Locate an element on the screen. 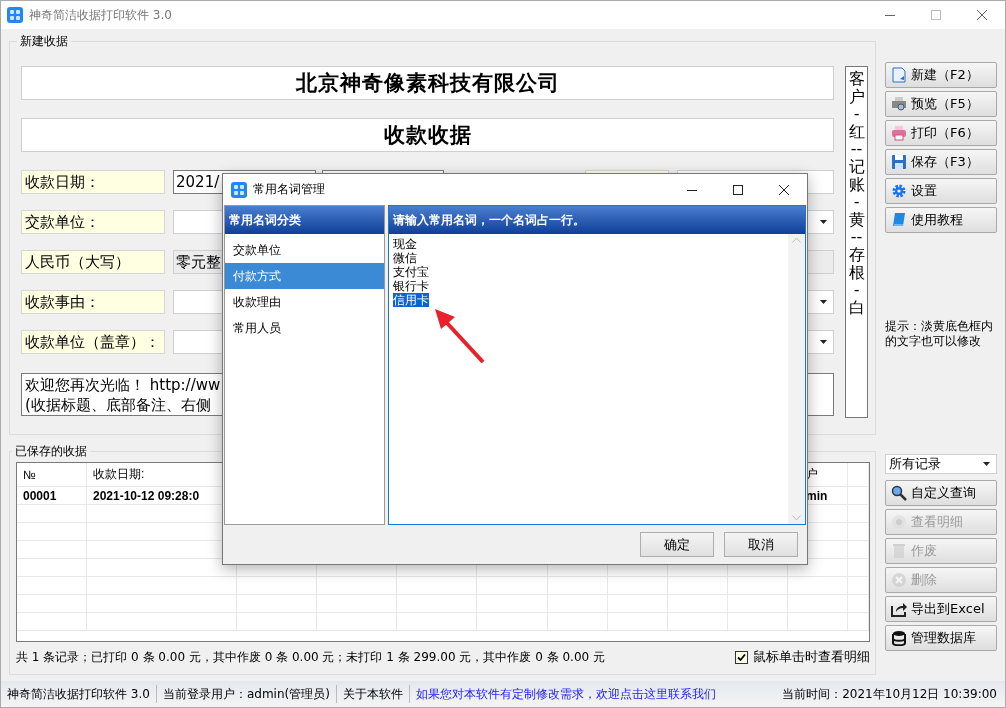 The height and width of the screenshot is (708, 1006). checkbox-label: 鼠标单击时查看明细 is located at coordinates (812, 657).